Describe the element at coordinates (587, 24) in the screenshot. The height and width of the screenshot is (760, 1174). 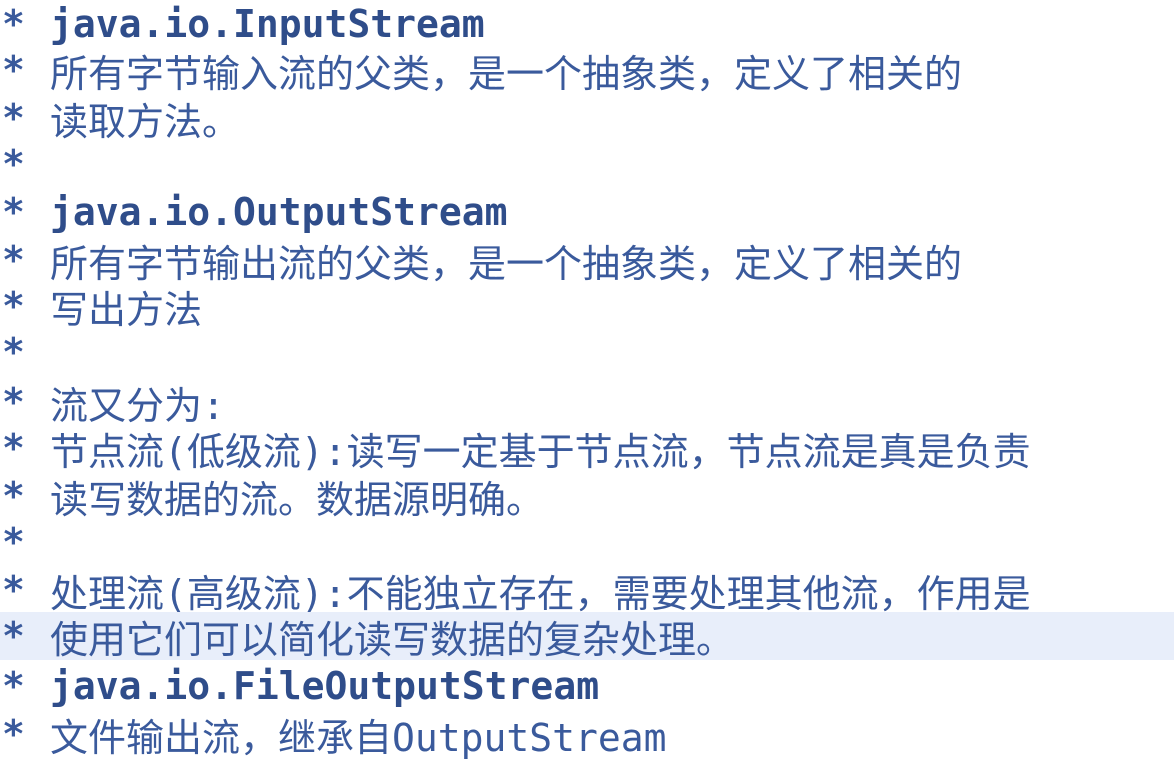
I see `comment-line: * java.io.InputStream` at that location.